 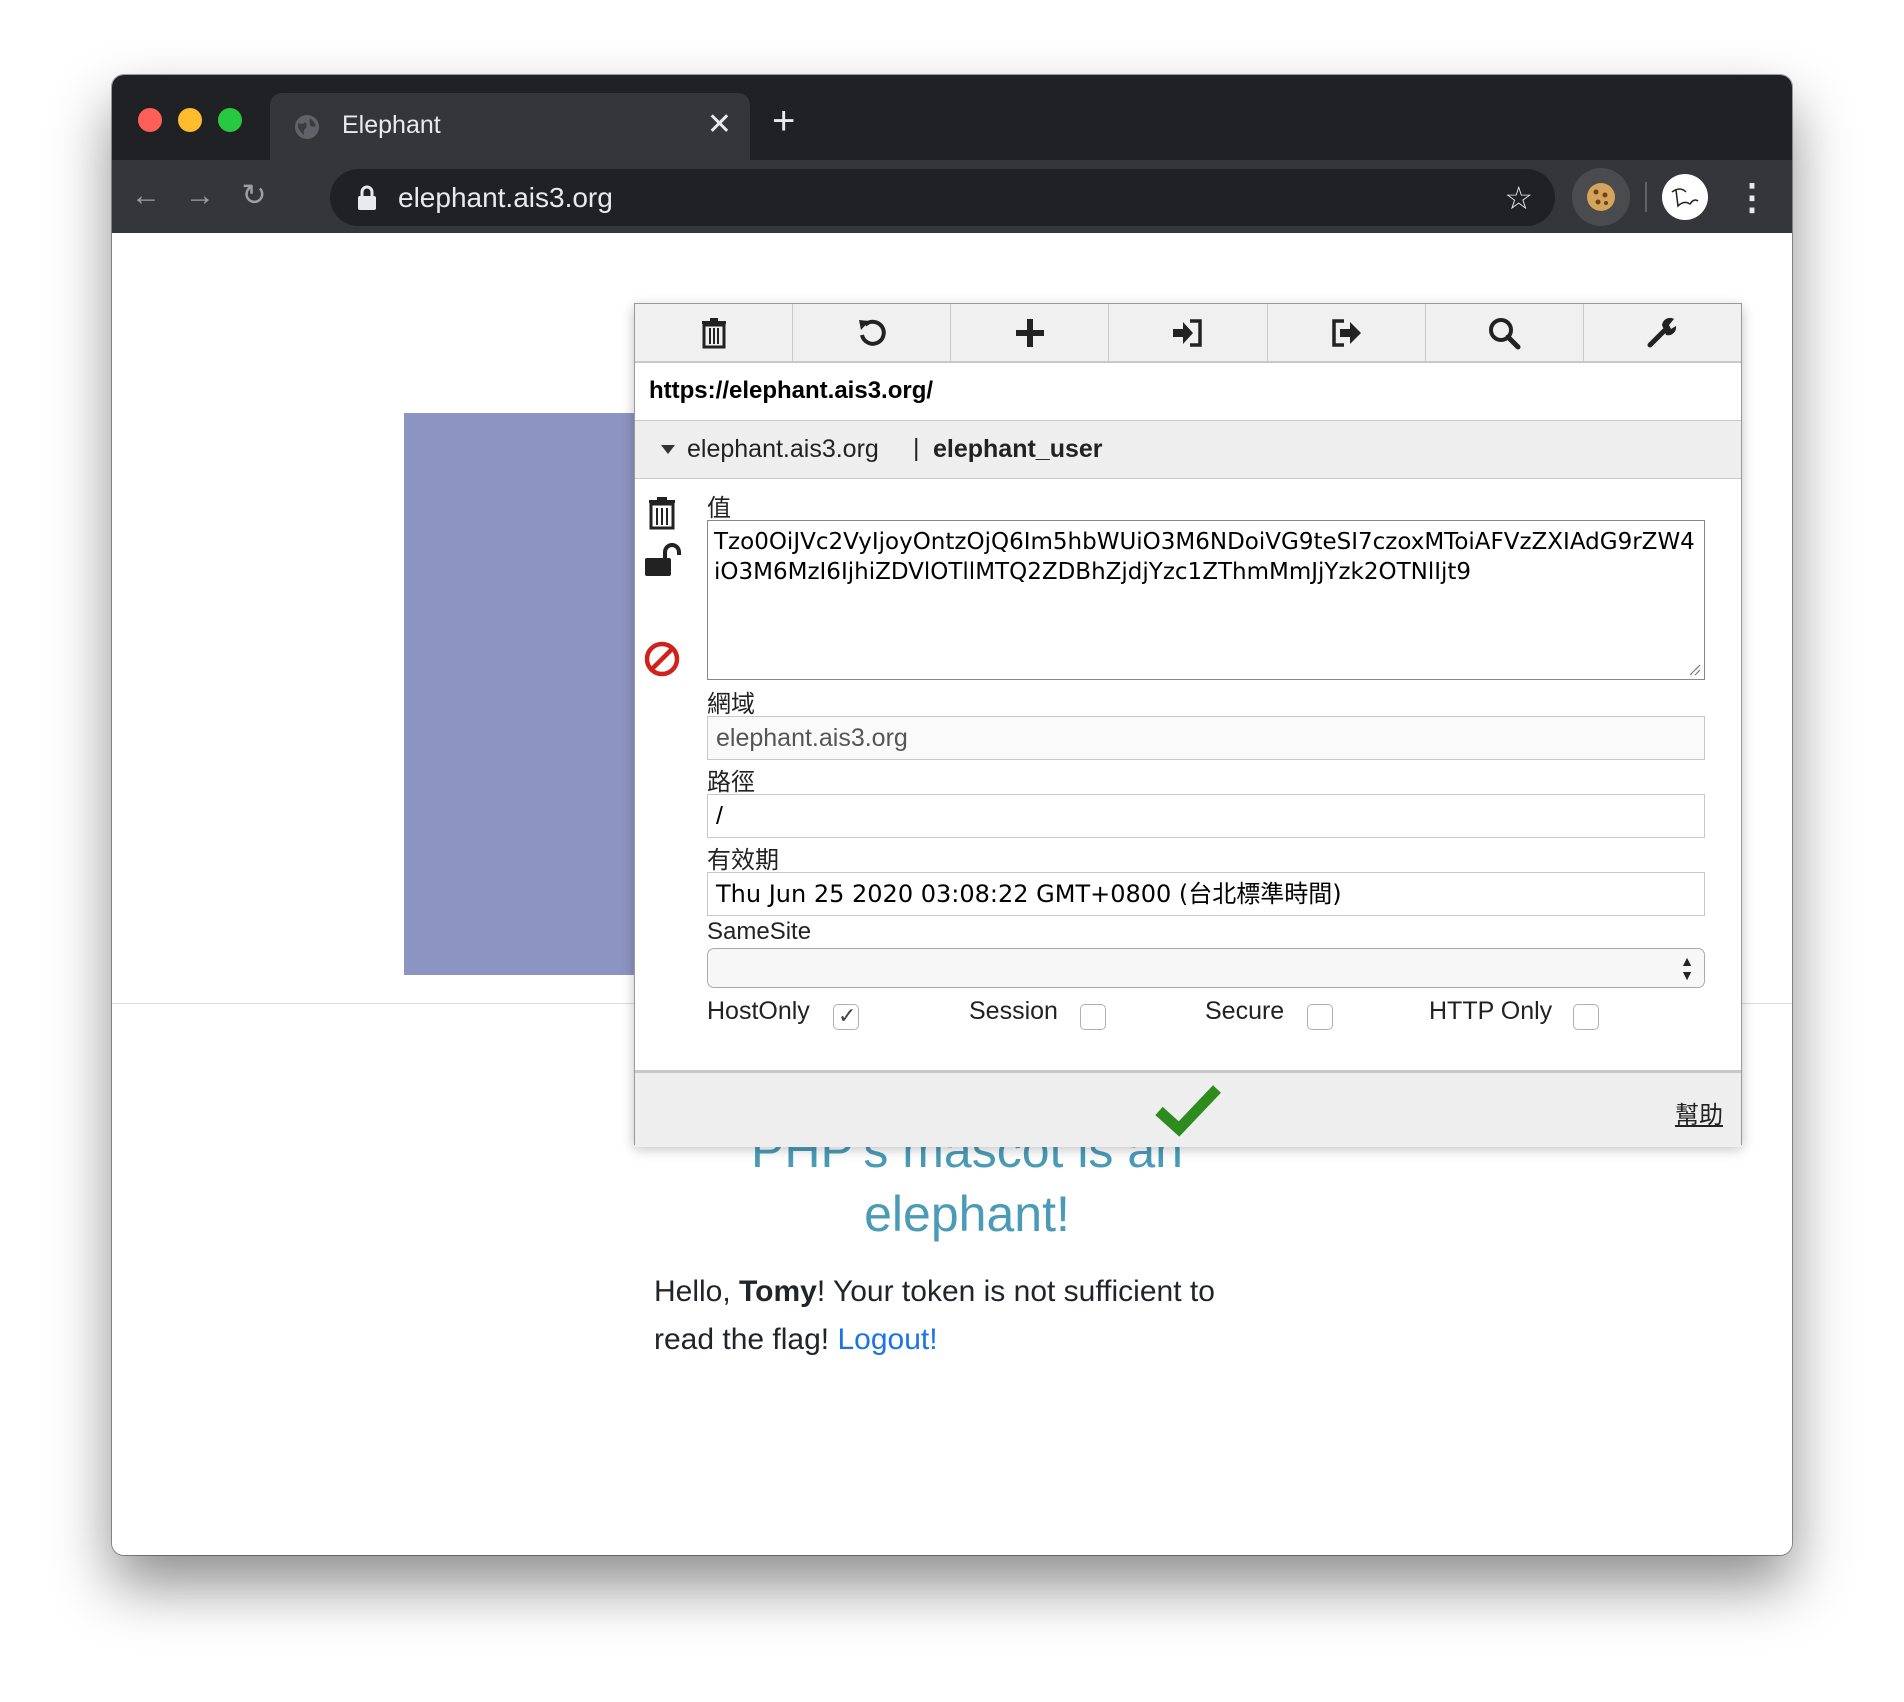 I want to click on help-link: 幫助, so click(x=1699, y=1112).